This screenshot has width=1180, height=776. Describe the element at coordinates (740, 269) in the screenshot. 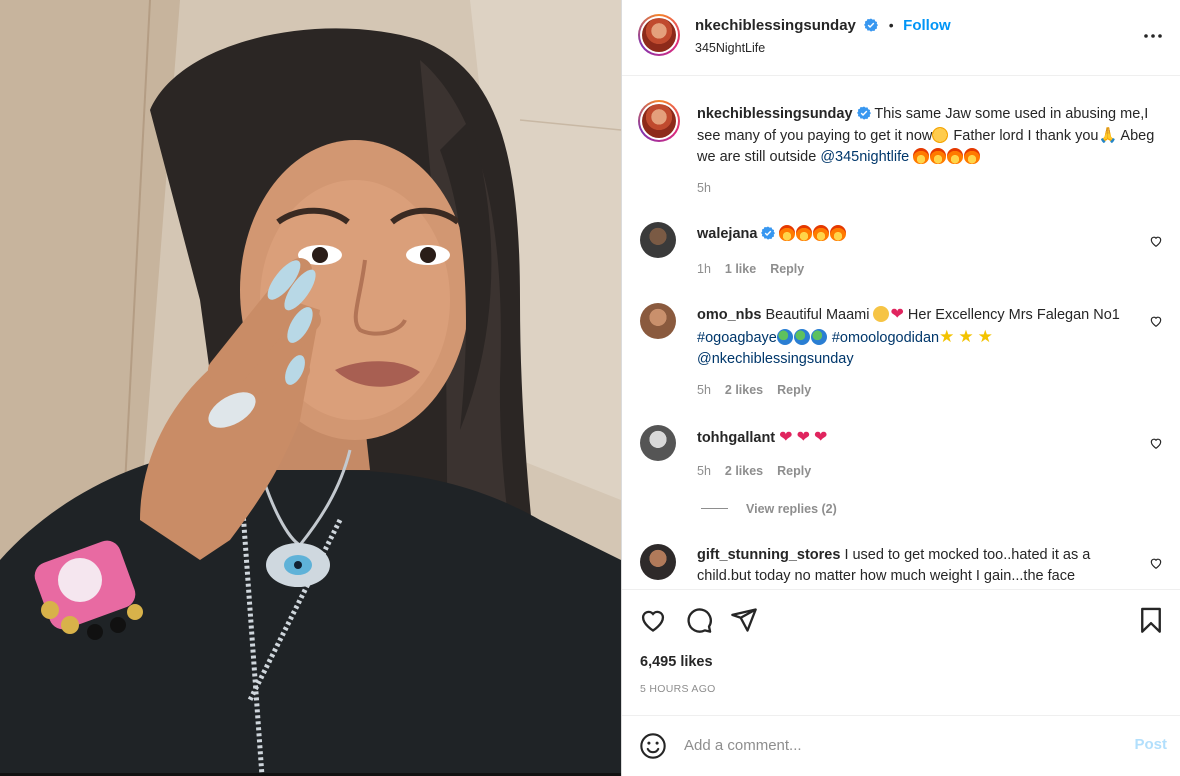

I see `comment-likes: 1 like` at that location.